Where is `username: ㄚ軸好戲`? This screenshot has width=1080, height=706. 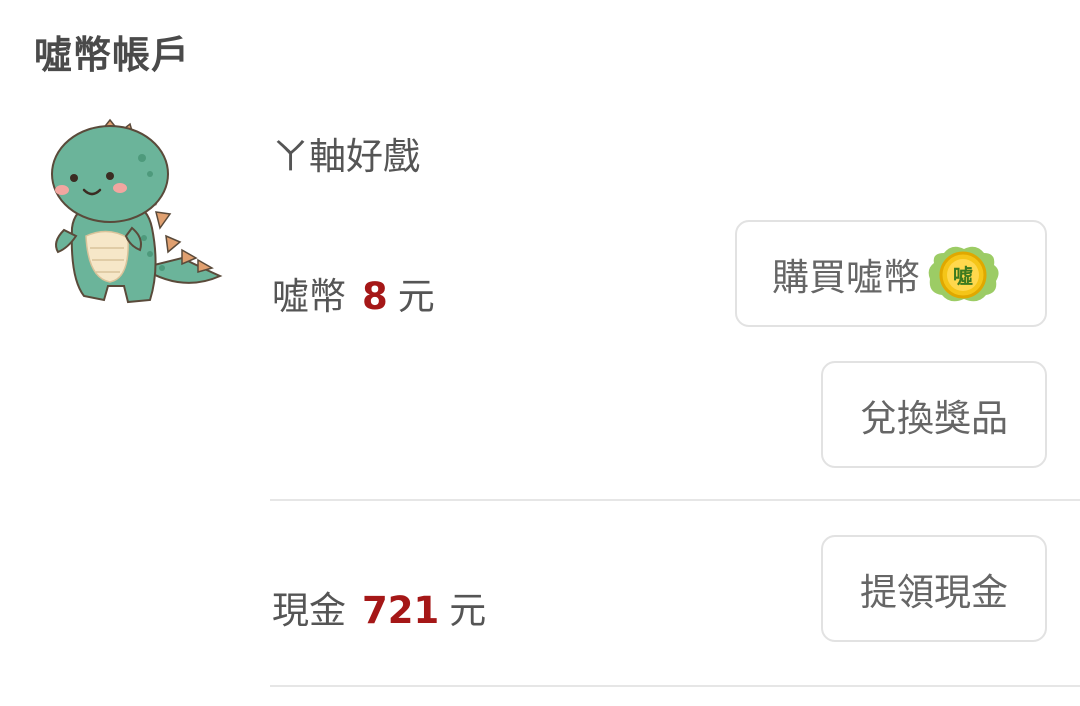 username: ㄚ軸好戲 is located at coordinates (346, 156).